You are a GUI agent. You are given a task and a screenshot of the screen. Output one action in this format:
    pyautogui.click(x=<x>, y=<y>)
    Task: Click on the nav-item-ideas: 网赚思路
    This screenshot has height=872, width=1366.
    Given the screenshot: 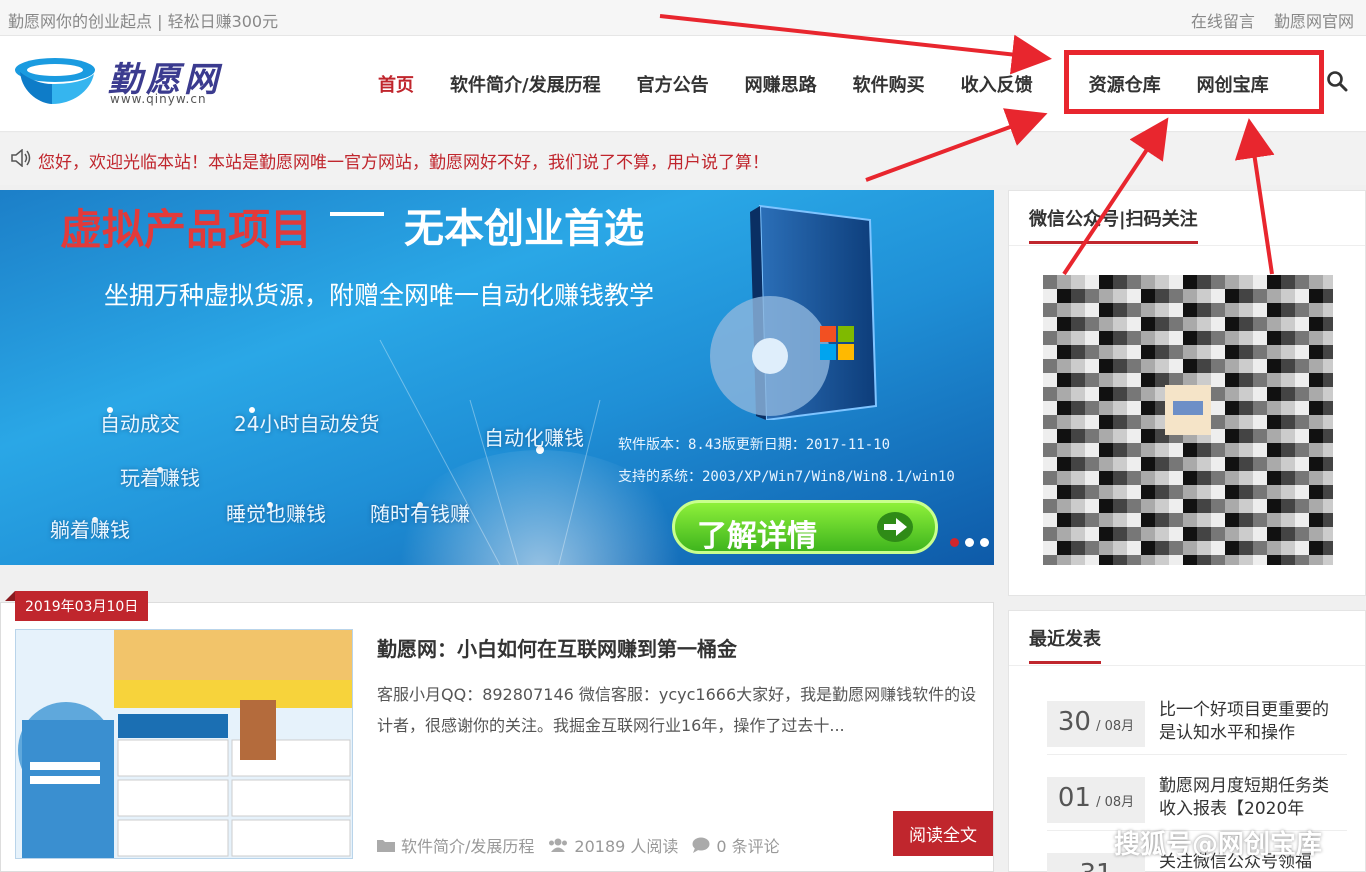 What is the action you would take?
    pyautogui.click(x=781, y=84)
    